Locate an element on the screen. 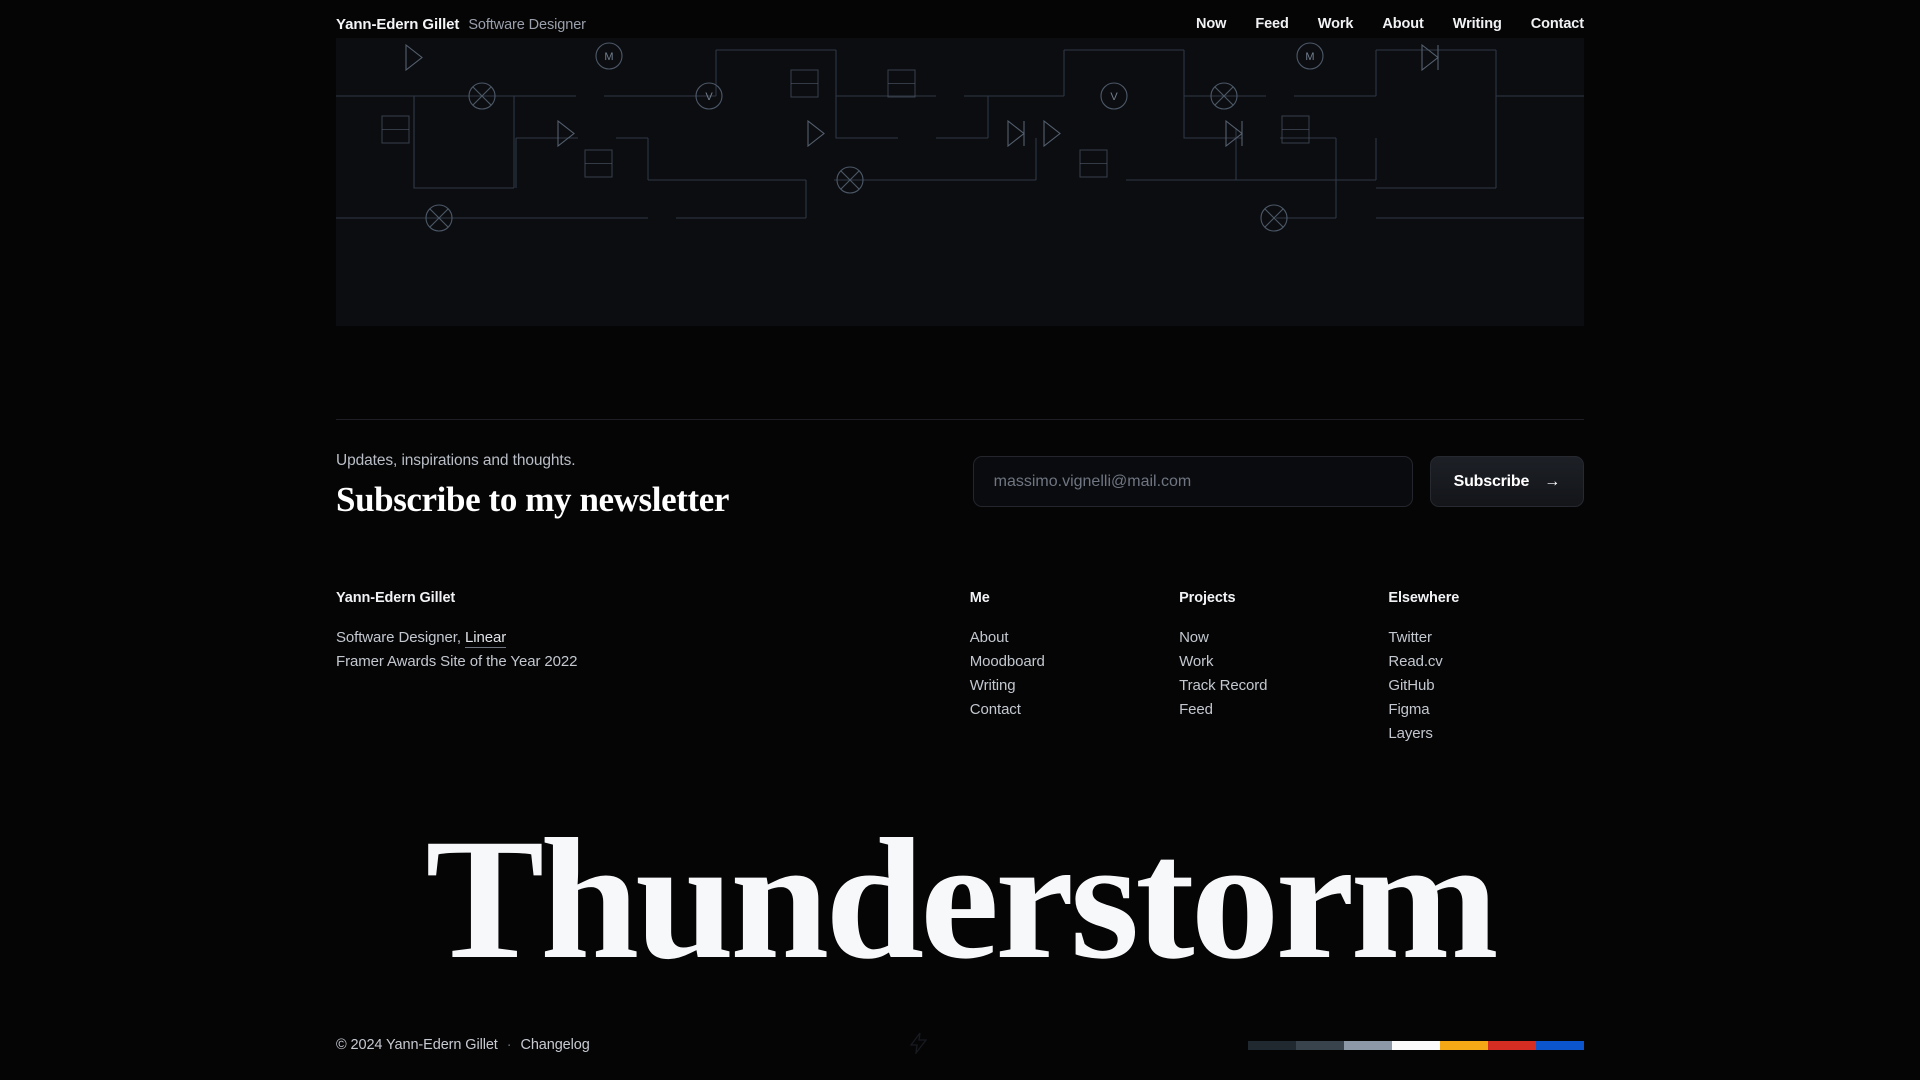  footer-link-track-record: Track Record is located at coordinates (1283, 686).